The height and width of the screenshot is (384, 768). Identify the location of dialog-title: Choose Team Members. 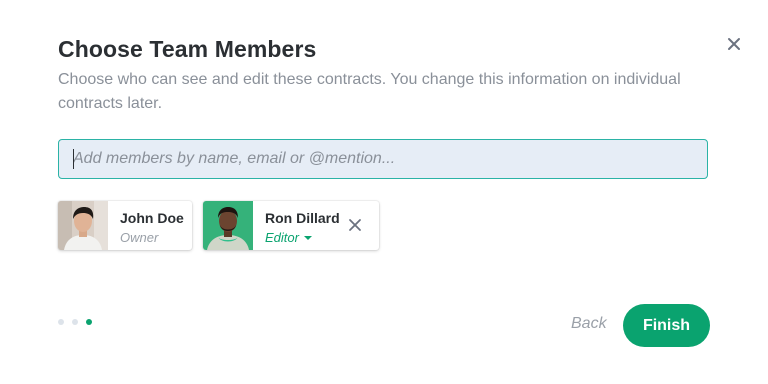
(187, 49).